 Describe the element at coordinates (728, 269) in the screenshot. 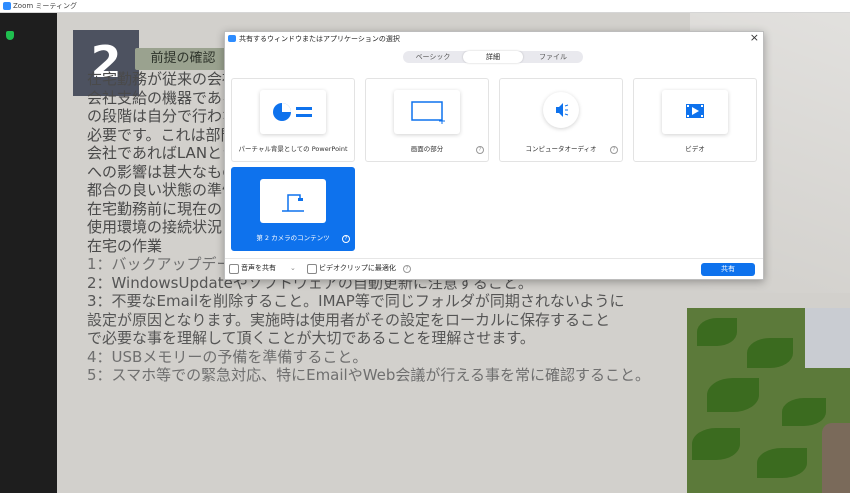

I see `share-button: 共有` at that location.